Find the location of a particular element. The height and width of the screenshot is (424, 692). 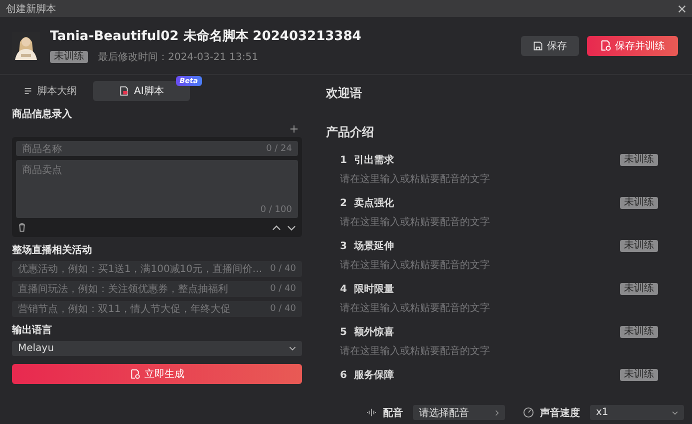

add-icon is located at coordinates (294, 129).